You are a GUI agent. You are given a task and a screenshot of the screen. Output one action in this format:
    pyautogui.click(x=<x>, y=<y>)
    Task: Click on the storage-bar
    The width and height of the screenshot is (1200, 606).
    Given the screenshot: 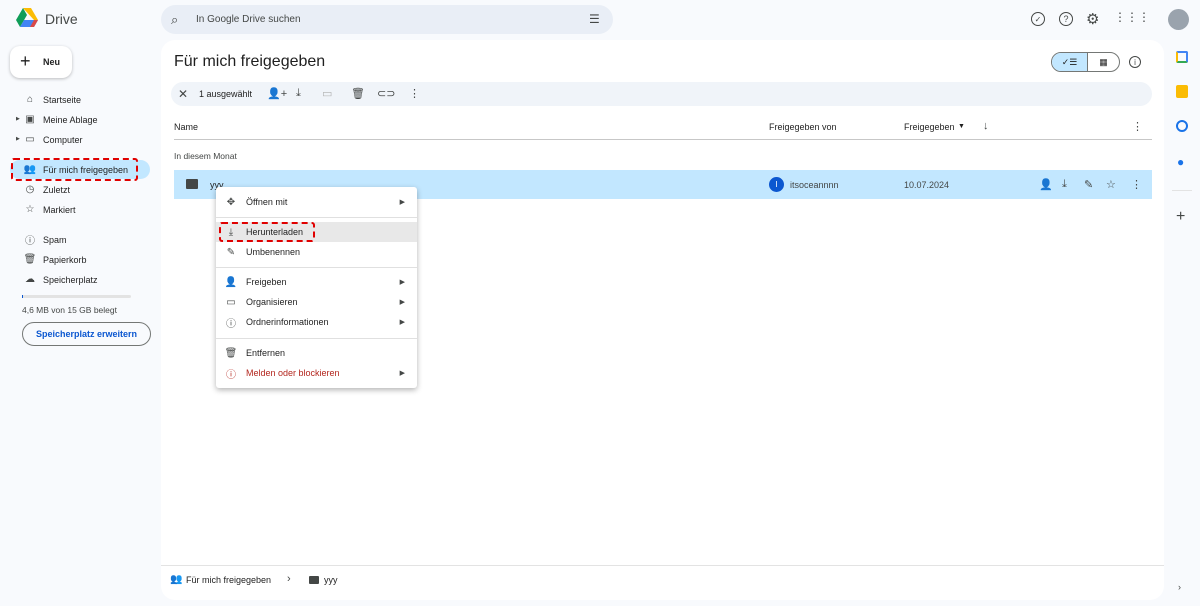 What is the action you would take?
    pyautogui.click(x=76, y=296)
    